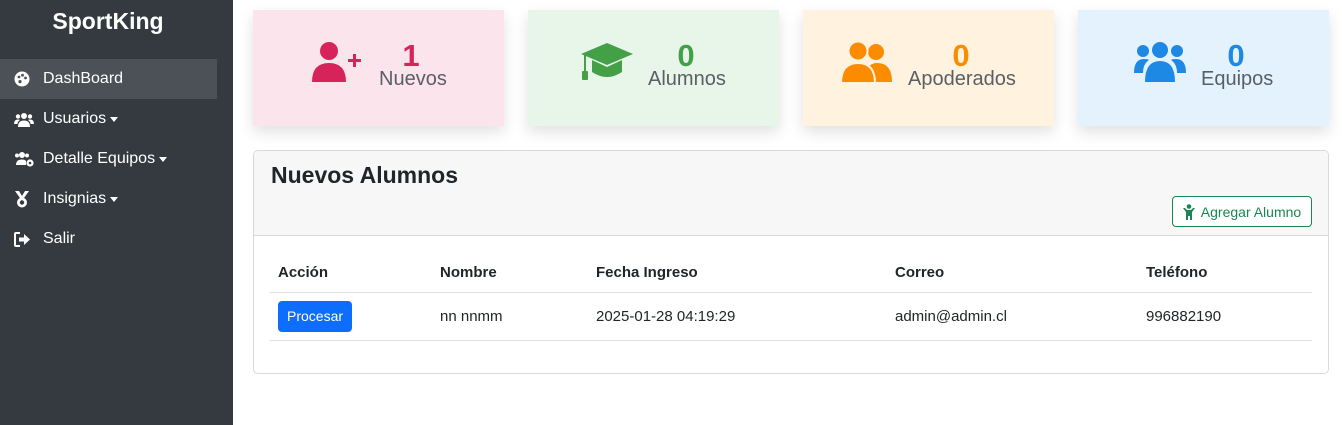  I want to click on stat-label: Nuevos, so click(413, 79).